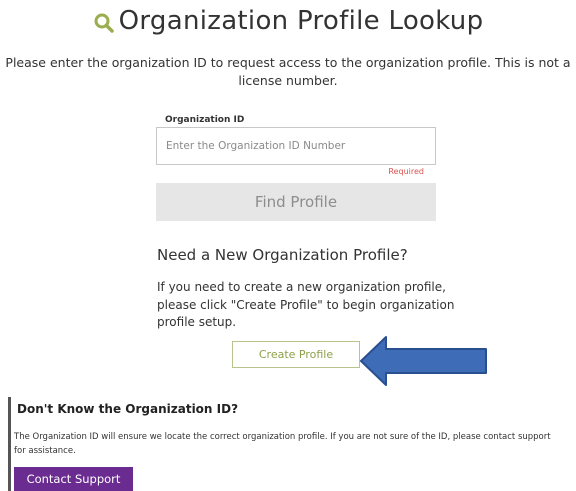 The height and width of the screenshot is (491, 576). Describe the element at coordinates (406, 171) in the screenshot. I see `required-indicator: Required` at that location.